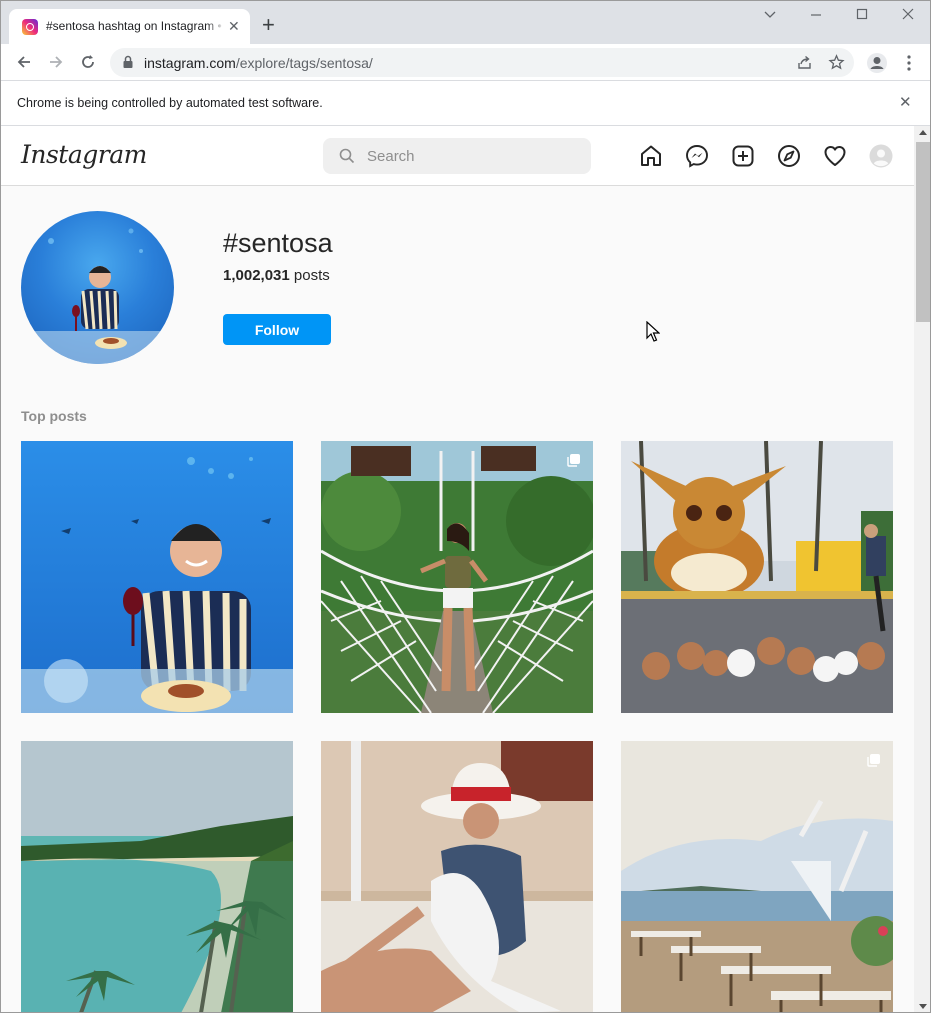 Image resolution: width=931 pixels, height=1013 pixels. What do you see at coordinates (877, 63) in the screenshot?
I see `chrome-profile-icon` at bounding box center [877, 63].